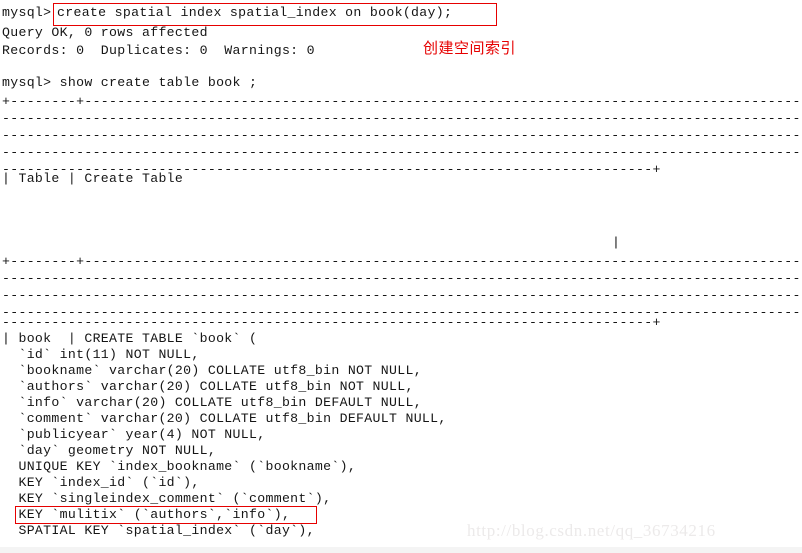 Image resolution: width=802 pixels, height=553 pixels. I want to click on command-input-2: mysql> show create table book ;, so click(129, 83).